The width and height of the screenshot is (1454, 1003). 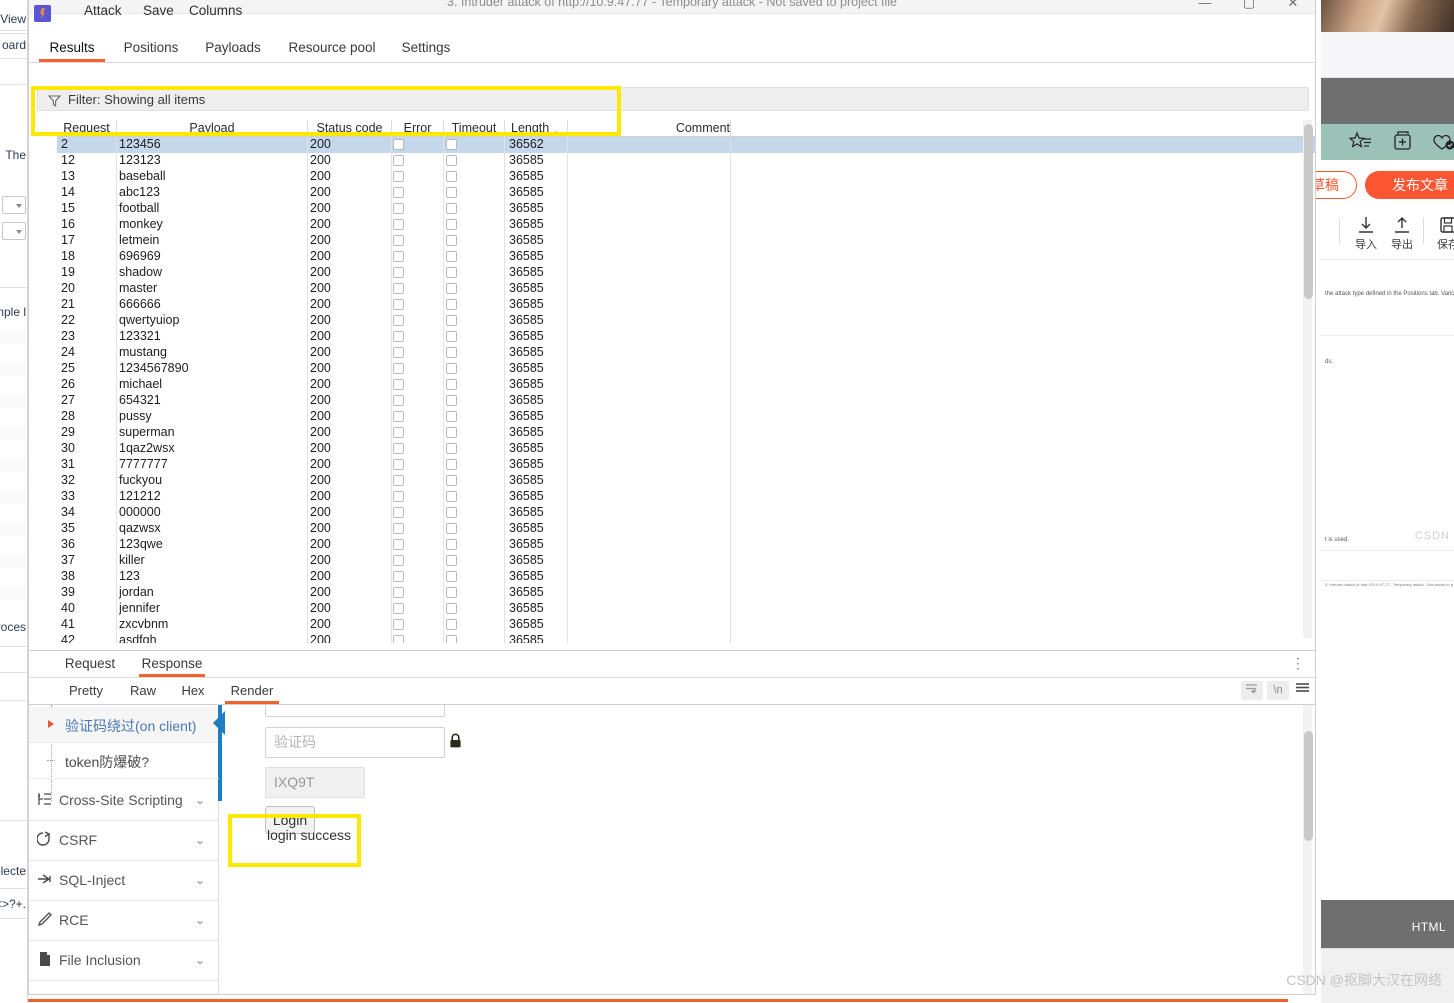 I want to click on col-header-payload: Payload, so click(x=212, y=128).